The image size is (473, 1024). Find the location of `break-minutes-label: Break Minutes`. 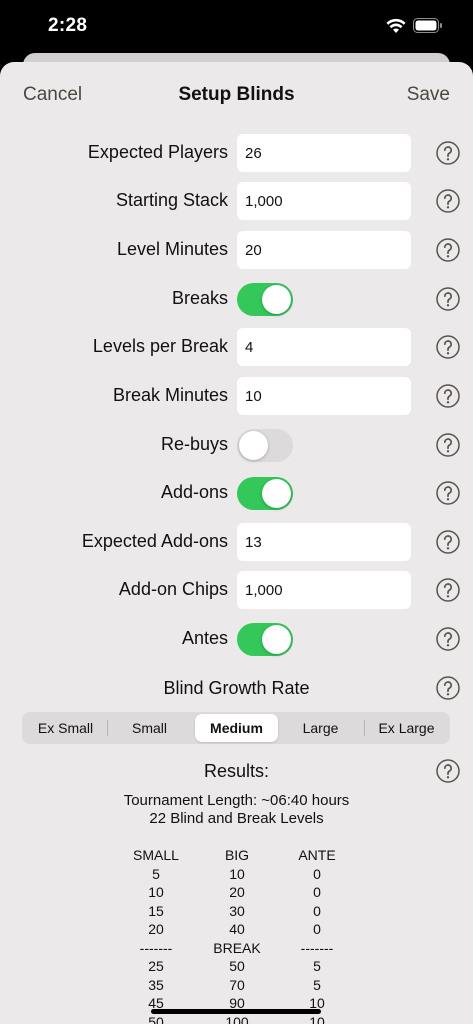

break-minutes-label: Break Minutes is located at coordinates (170, 395).